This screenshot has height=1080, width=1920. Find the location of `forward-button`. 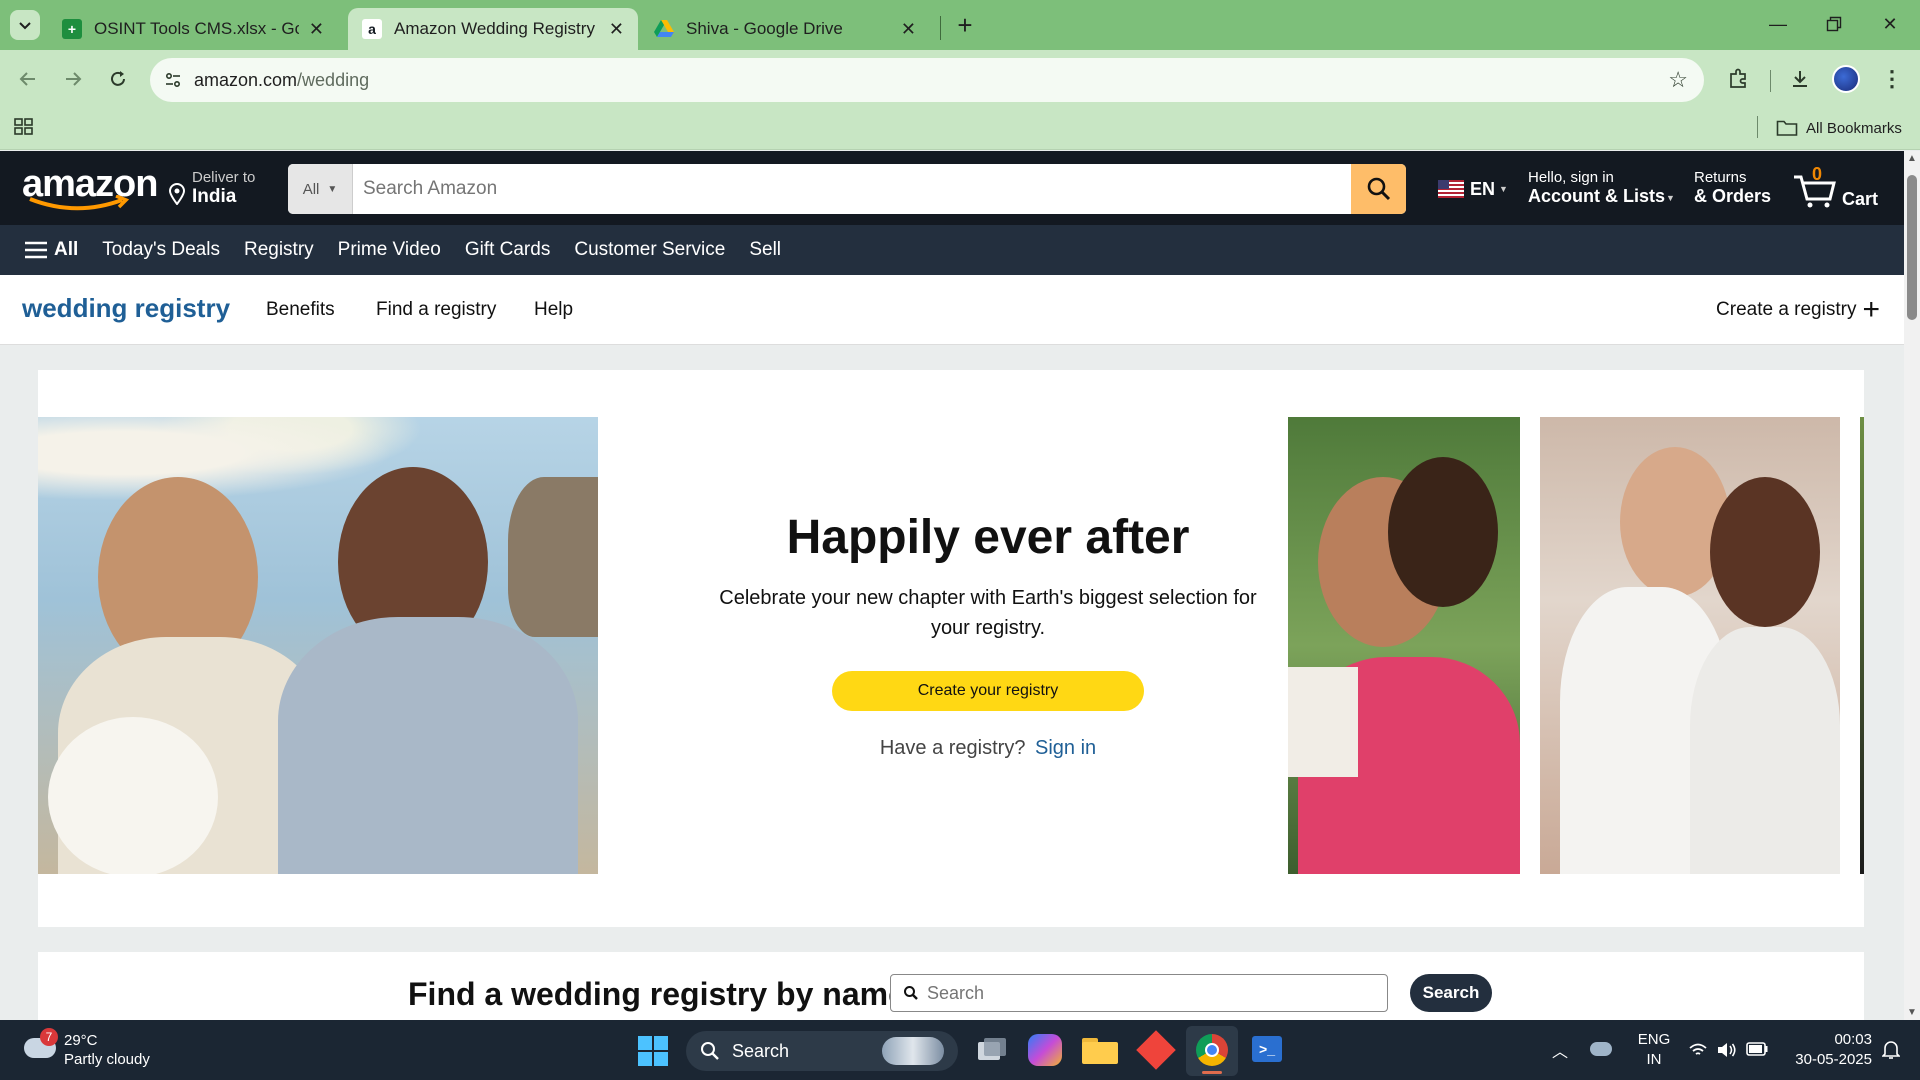

forward-button is located at coordinates (73, 79).